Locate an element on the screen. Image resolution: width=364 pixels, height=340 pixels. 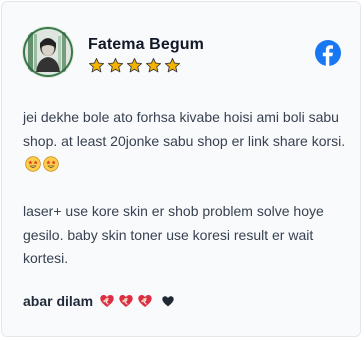
review-footer: abar dilam is located at coordinates (99, 301).